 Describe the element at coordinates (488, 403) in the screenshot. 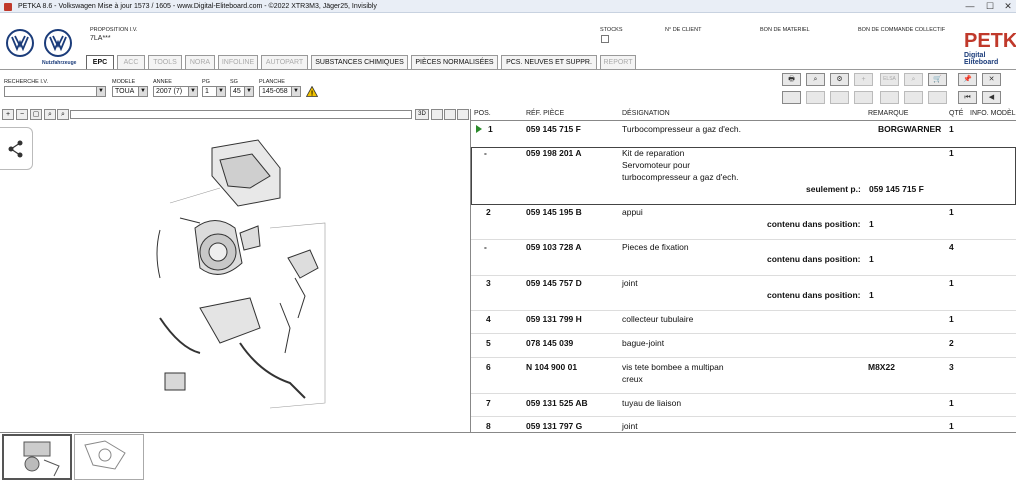

I see `row-9-pos: 7` at that location.